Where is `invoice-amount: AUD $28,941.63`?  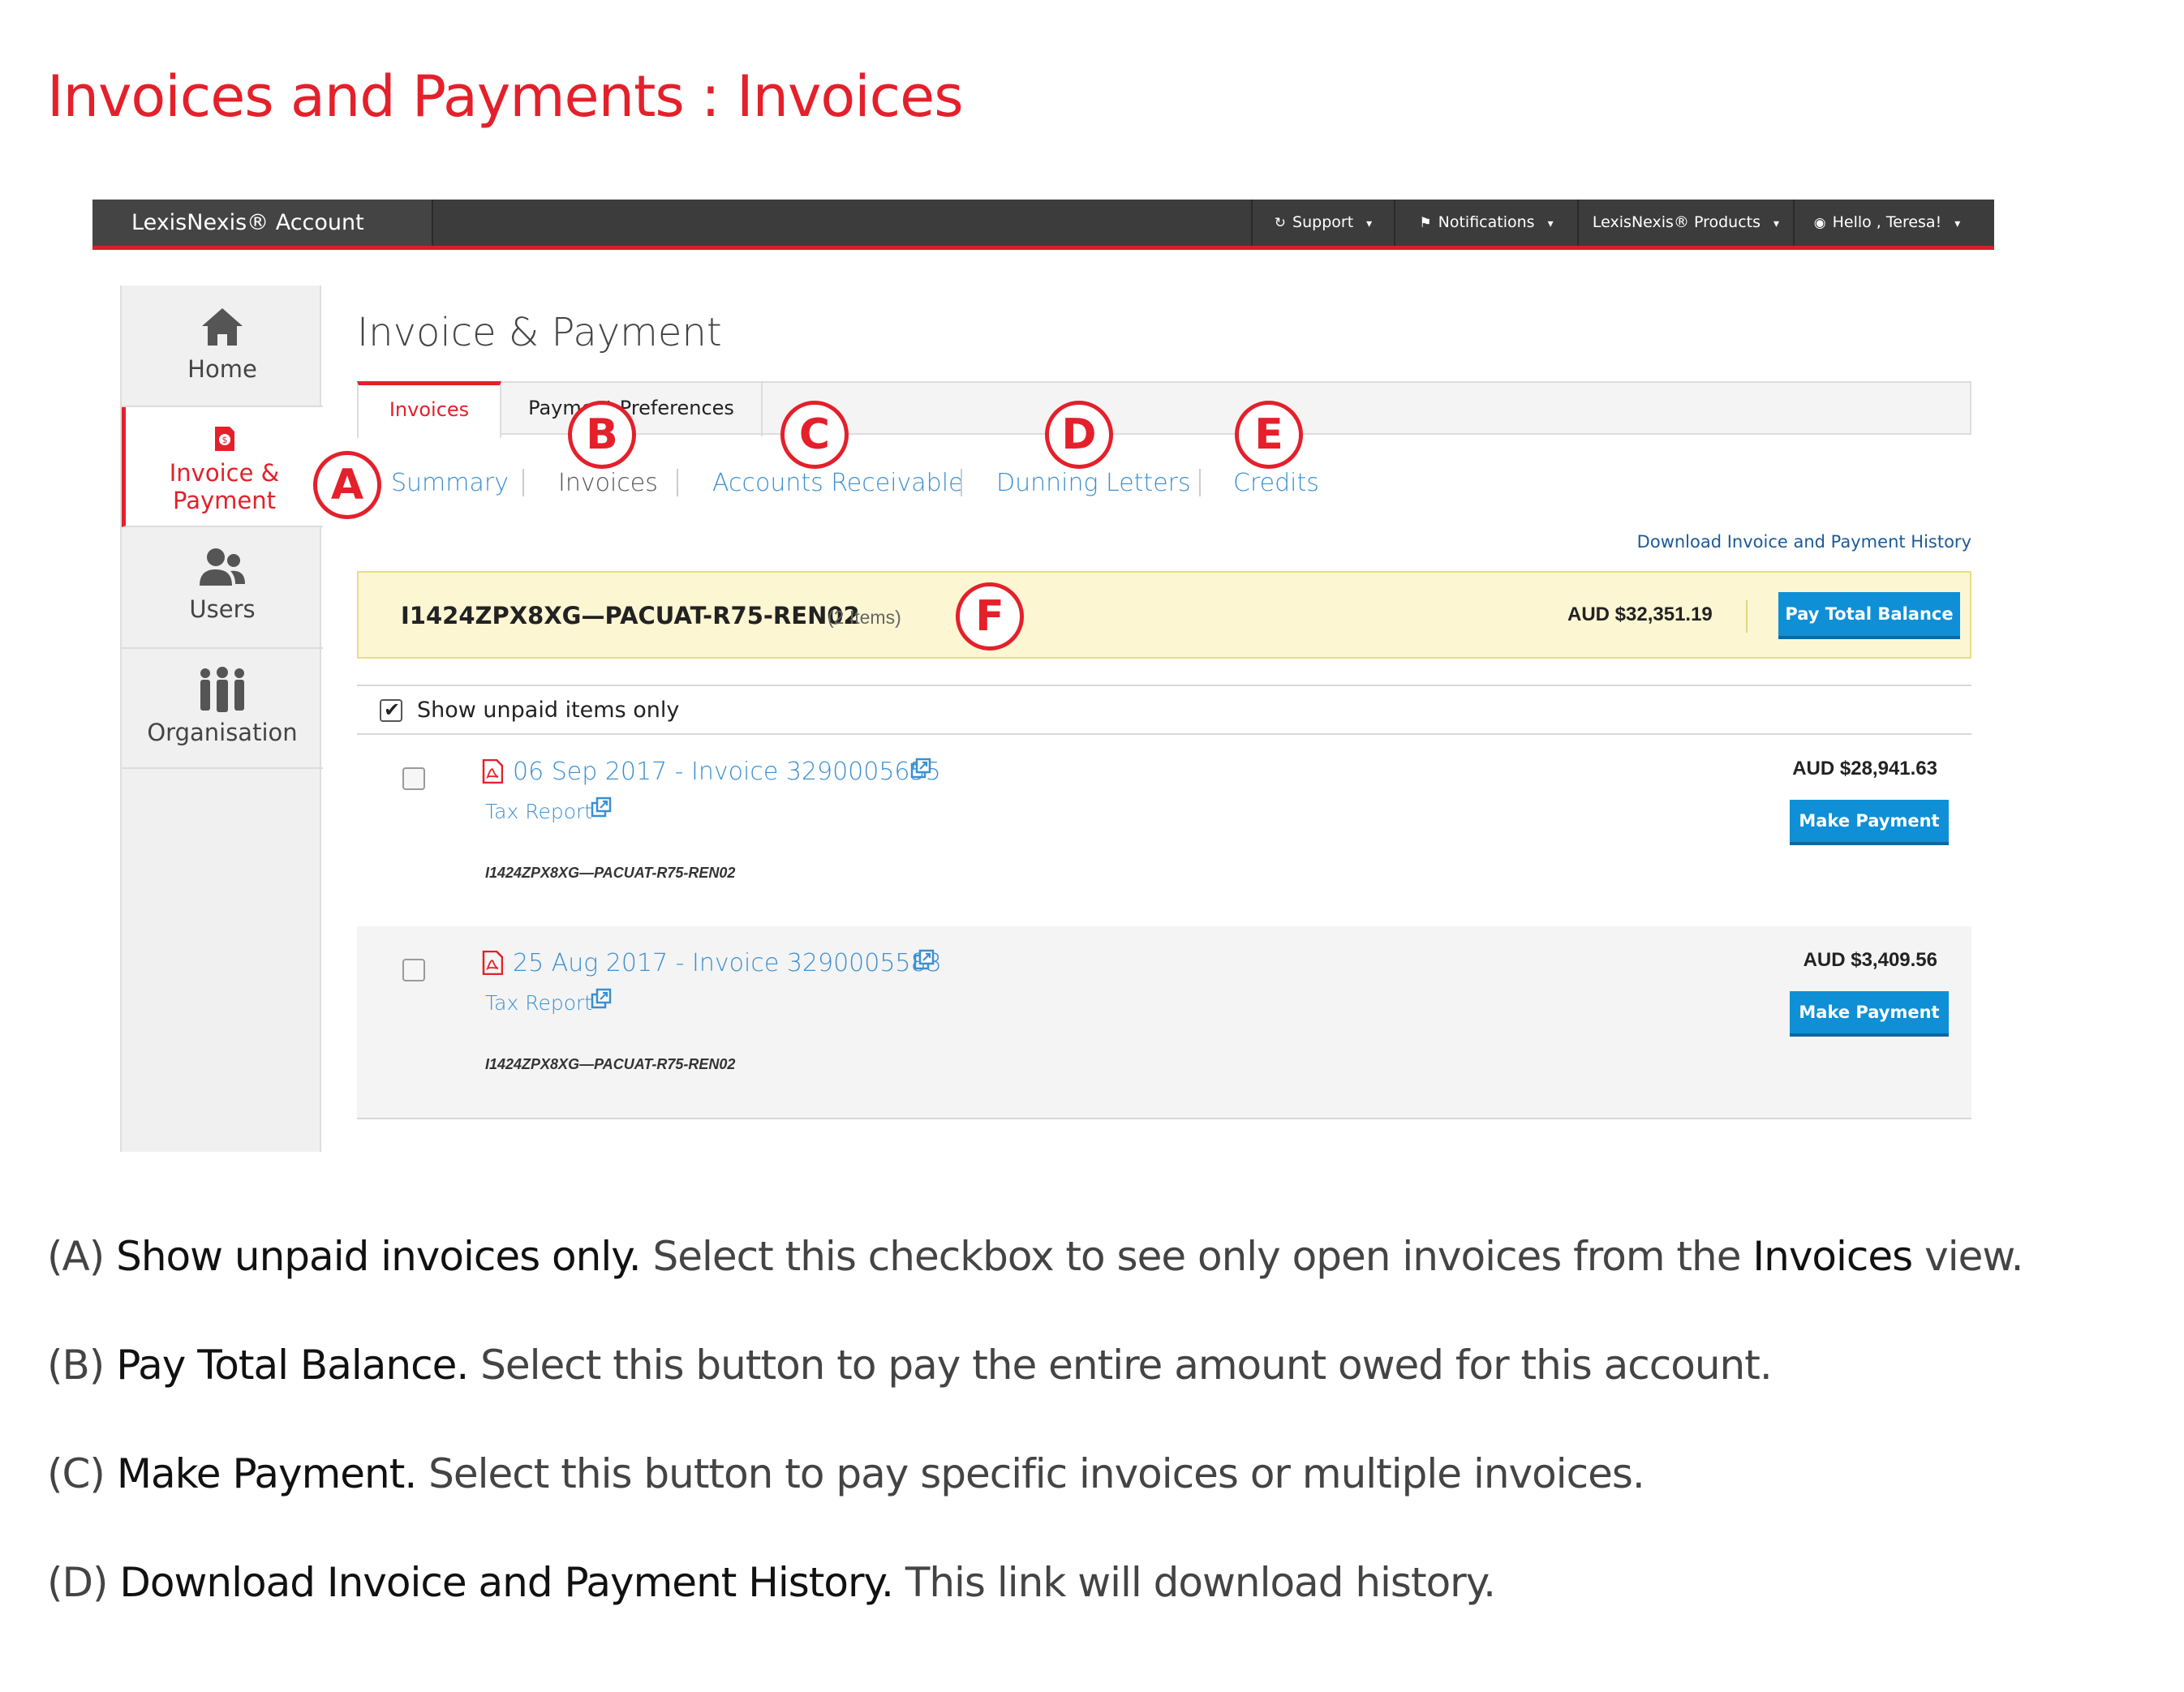 invoice-amount: AUD $28,941.63 is located at coordinates (1864, 768).